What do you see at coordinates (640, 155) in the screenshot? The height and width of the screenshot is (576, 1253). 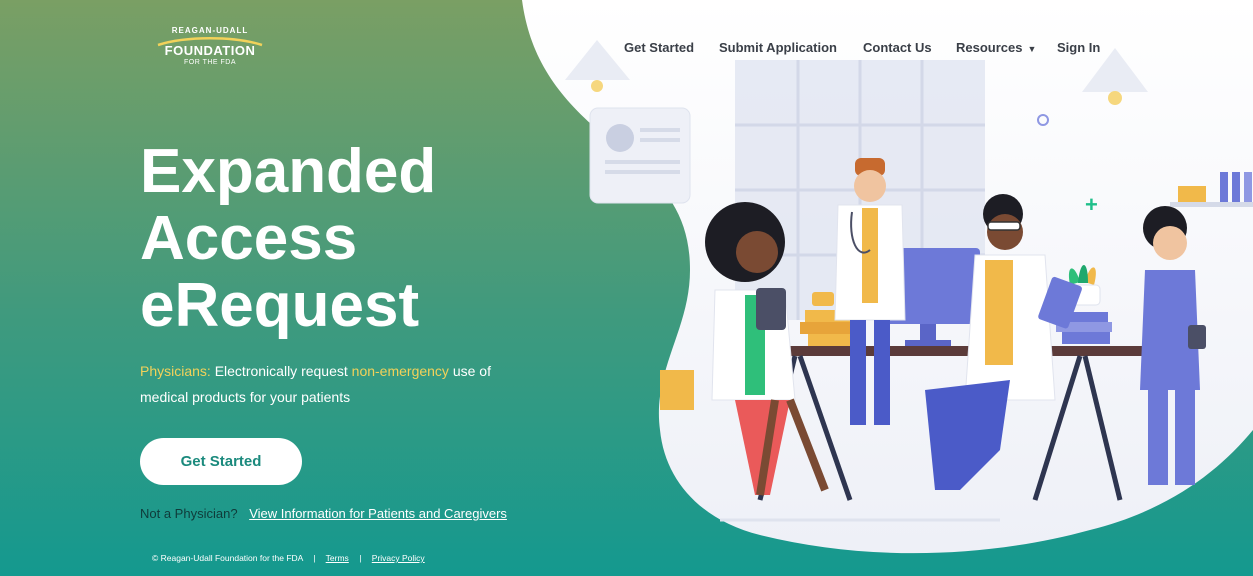 I see `medical-chart-illustration` at bounding box center [640, 155].